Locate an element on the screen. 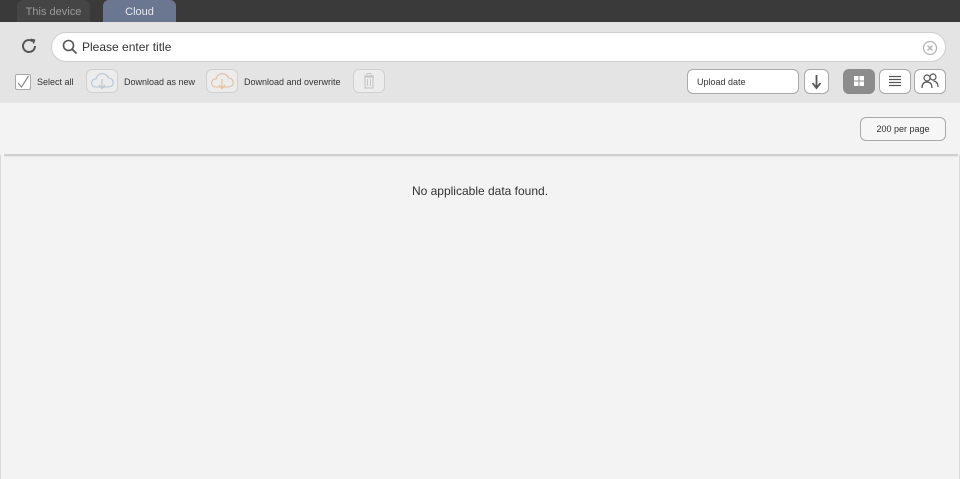 The width and height of the screenshot is (960, 479). search-bar is located at coordinates (498, 47).